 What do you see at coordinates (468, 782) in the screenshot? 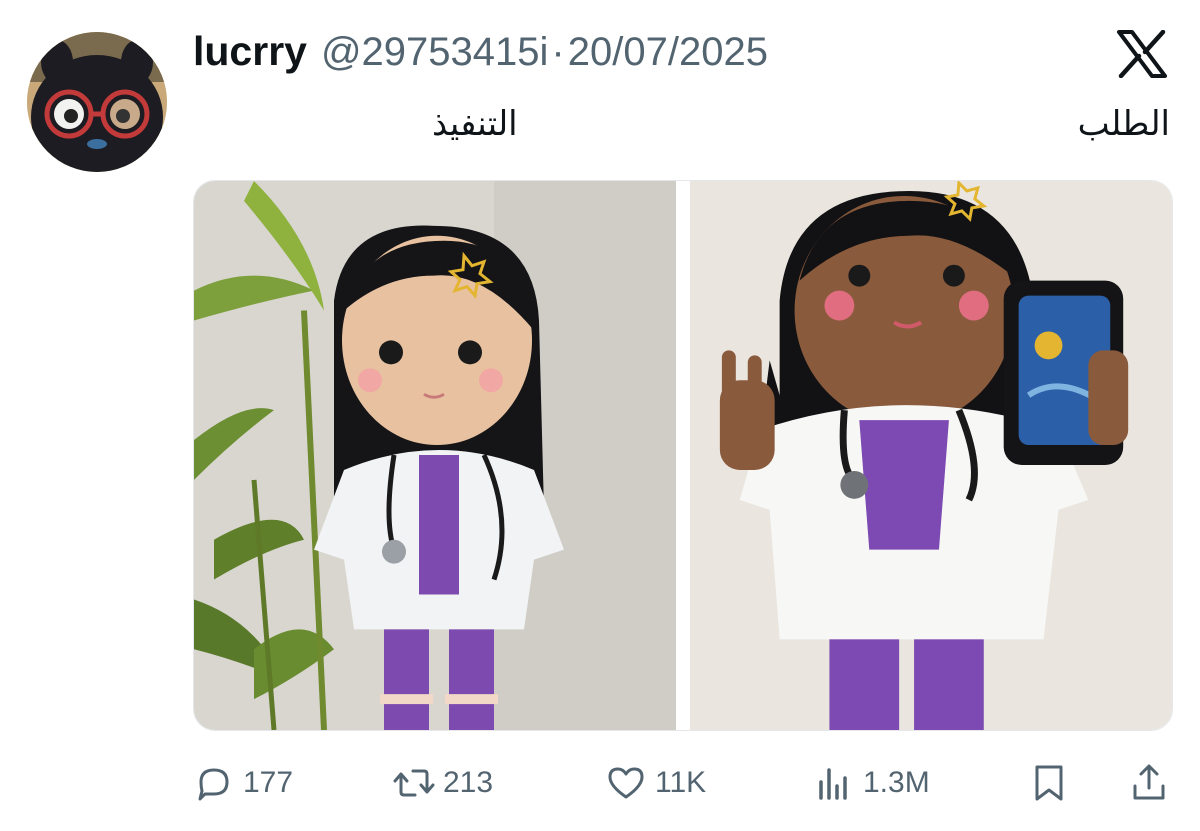
I see `repost-count: 213` at bounding box center [468, 782].